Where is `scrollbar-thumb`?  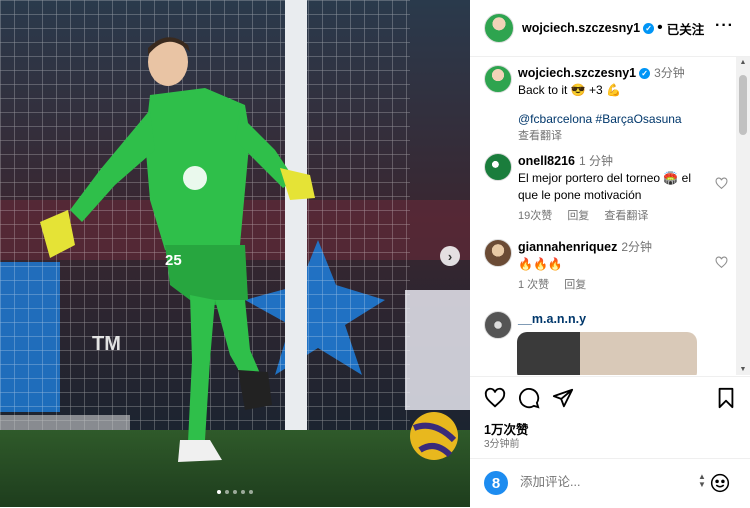 scrollbar-thumb is located at coordinates (743, 105).